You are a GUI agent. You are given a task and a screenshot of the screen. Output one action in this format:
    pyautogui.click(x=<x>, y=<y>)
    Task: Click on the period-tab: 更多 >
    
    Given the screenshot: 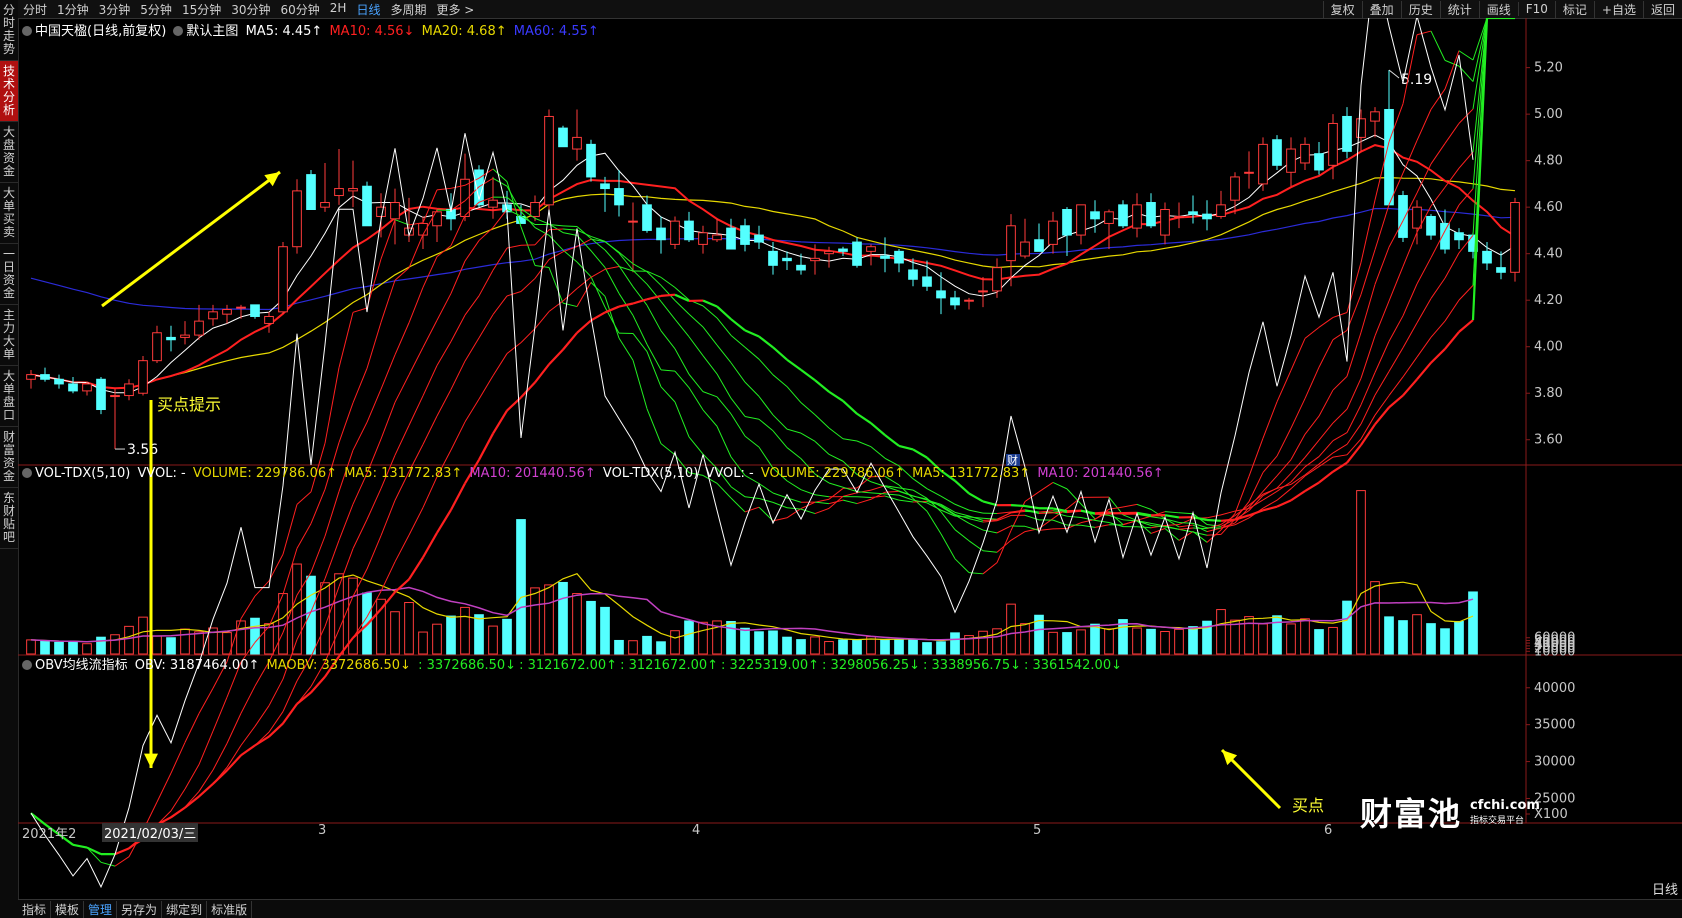 What is the action you would take?
    pyautogui.click(x=455, y=9)
    